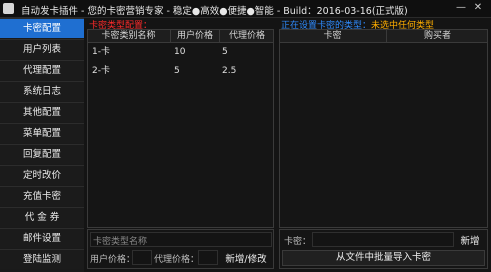 This screenshot has height=272, width=491. What do you see at coordinates (120, 242) in the screenshot?
I see `type-name-placeholder: 卡密类型名称` at bounding box center [120, 242].